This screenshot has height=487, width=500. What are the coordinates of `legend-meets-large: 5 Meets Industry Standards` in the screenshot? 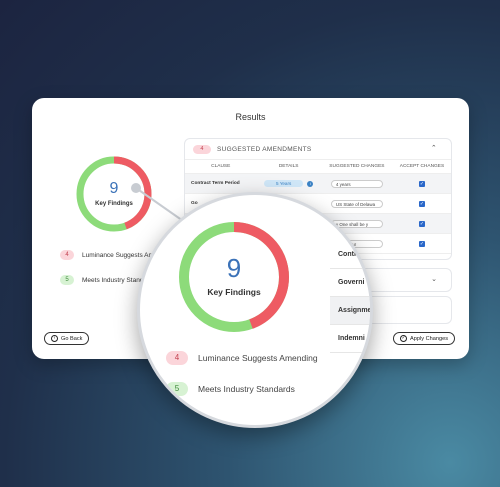 It's located at (230, 389).